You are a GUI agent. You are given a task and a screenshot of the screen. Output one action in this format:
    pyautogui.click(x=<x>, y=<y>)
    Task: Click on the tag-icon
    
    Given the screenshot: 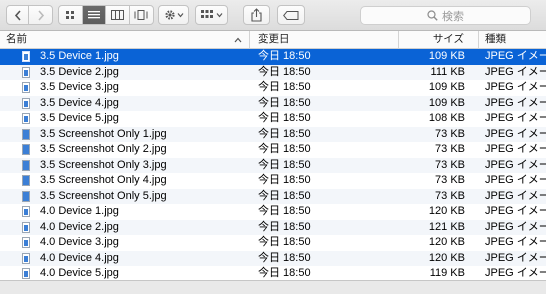 What is the action you would take?
    pyautogui.click(x=291, y=15)
    